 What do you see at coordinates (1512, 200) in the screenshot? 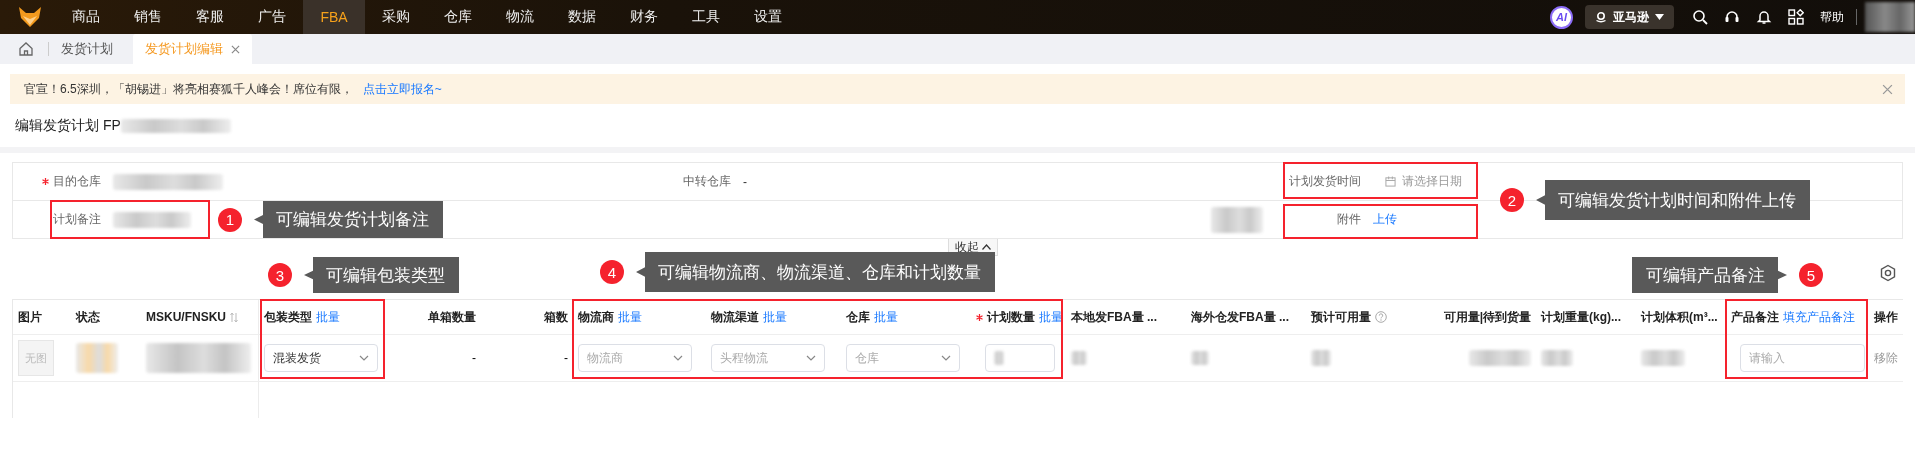
I see `step-number: 2` at bounding box center [1512, 200].